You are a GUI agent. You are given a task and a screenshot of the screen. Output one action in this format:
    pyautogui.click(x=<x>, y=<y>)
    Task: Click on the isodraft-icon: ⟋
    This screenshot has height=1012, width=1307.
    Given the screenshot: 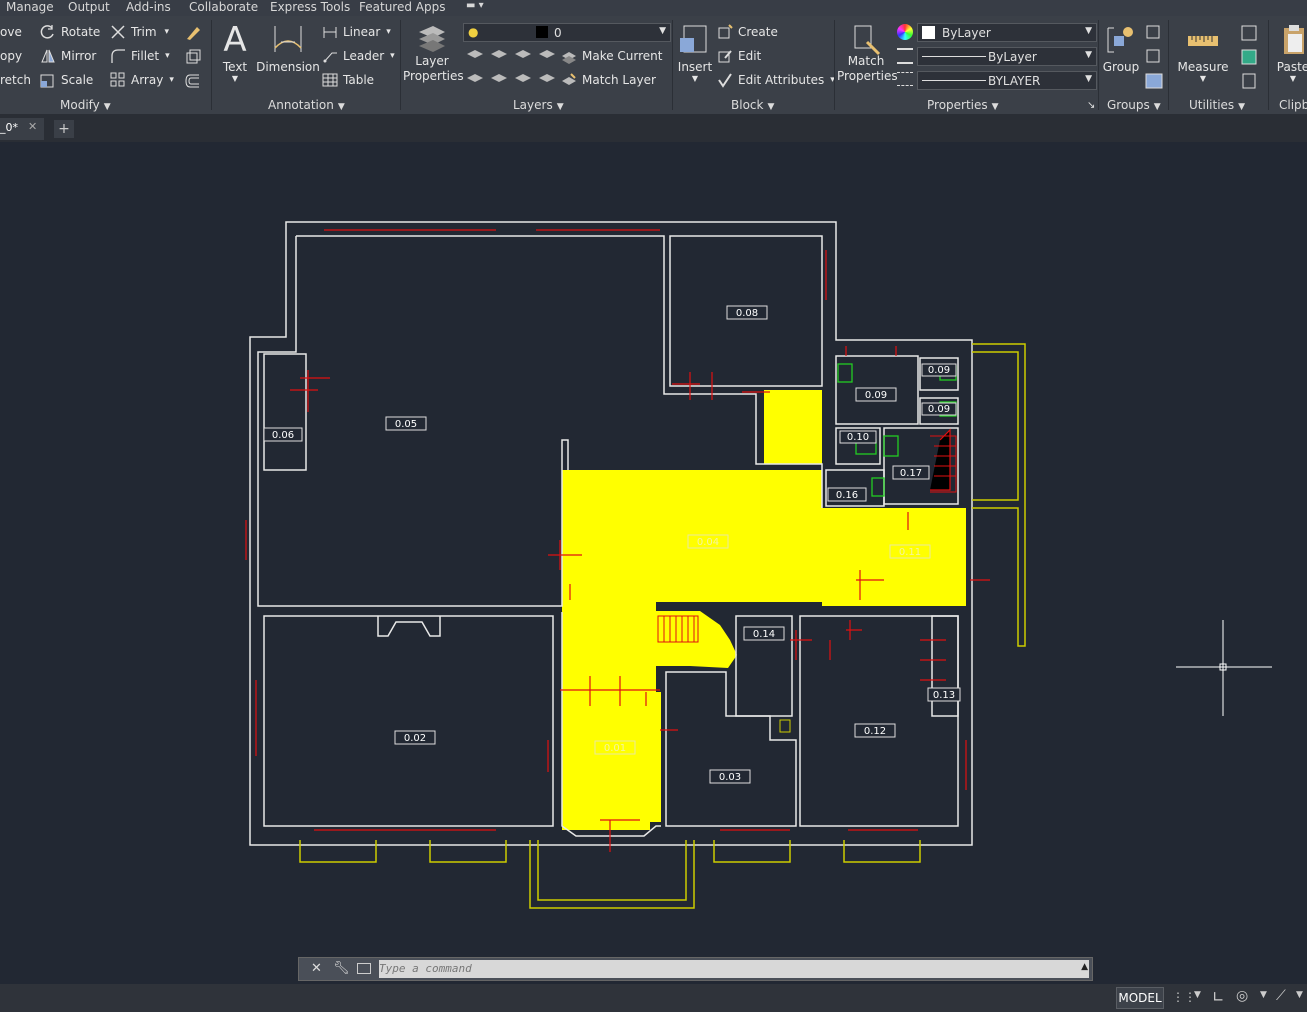 What is the action you would take?
    pyautogui.click(x=1281, y=996)
    